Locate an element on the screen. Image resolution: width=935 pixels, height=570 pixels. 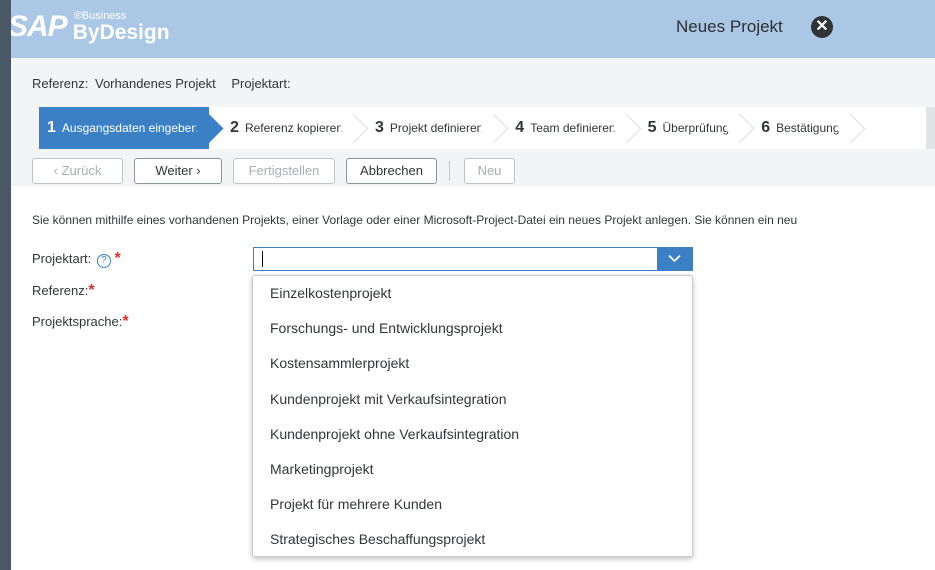
step-referenz-kopieren: 2 Referenz kopieren is located at coordinates (281, 128).